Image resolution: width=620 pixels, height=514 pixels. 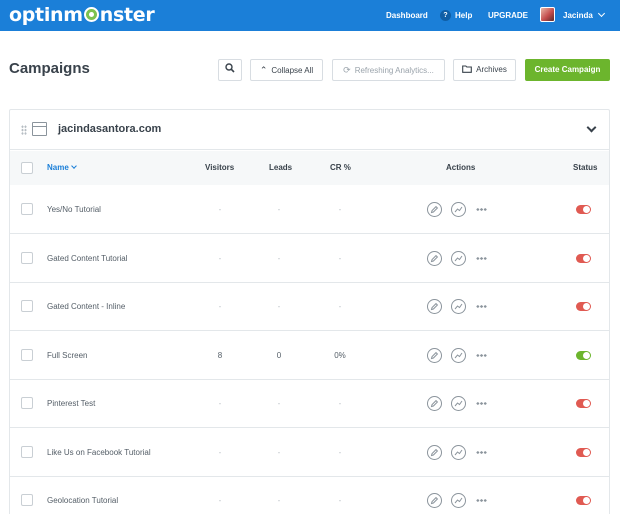 I want to click on status-column-header: Status, so click(x=585, y=167).